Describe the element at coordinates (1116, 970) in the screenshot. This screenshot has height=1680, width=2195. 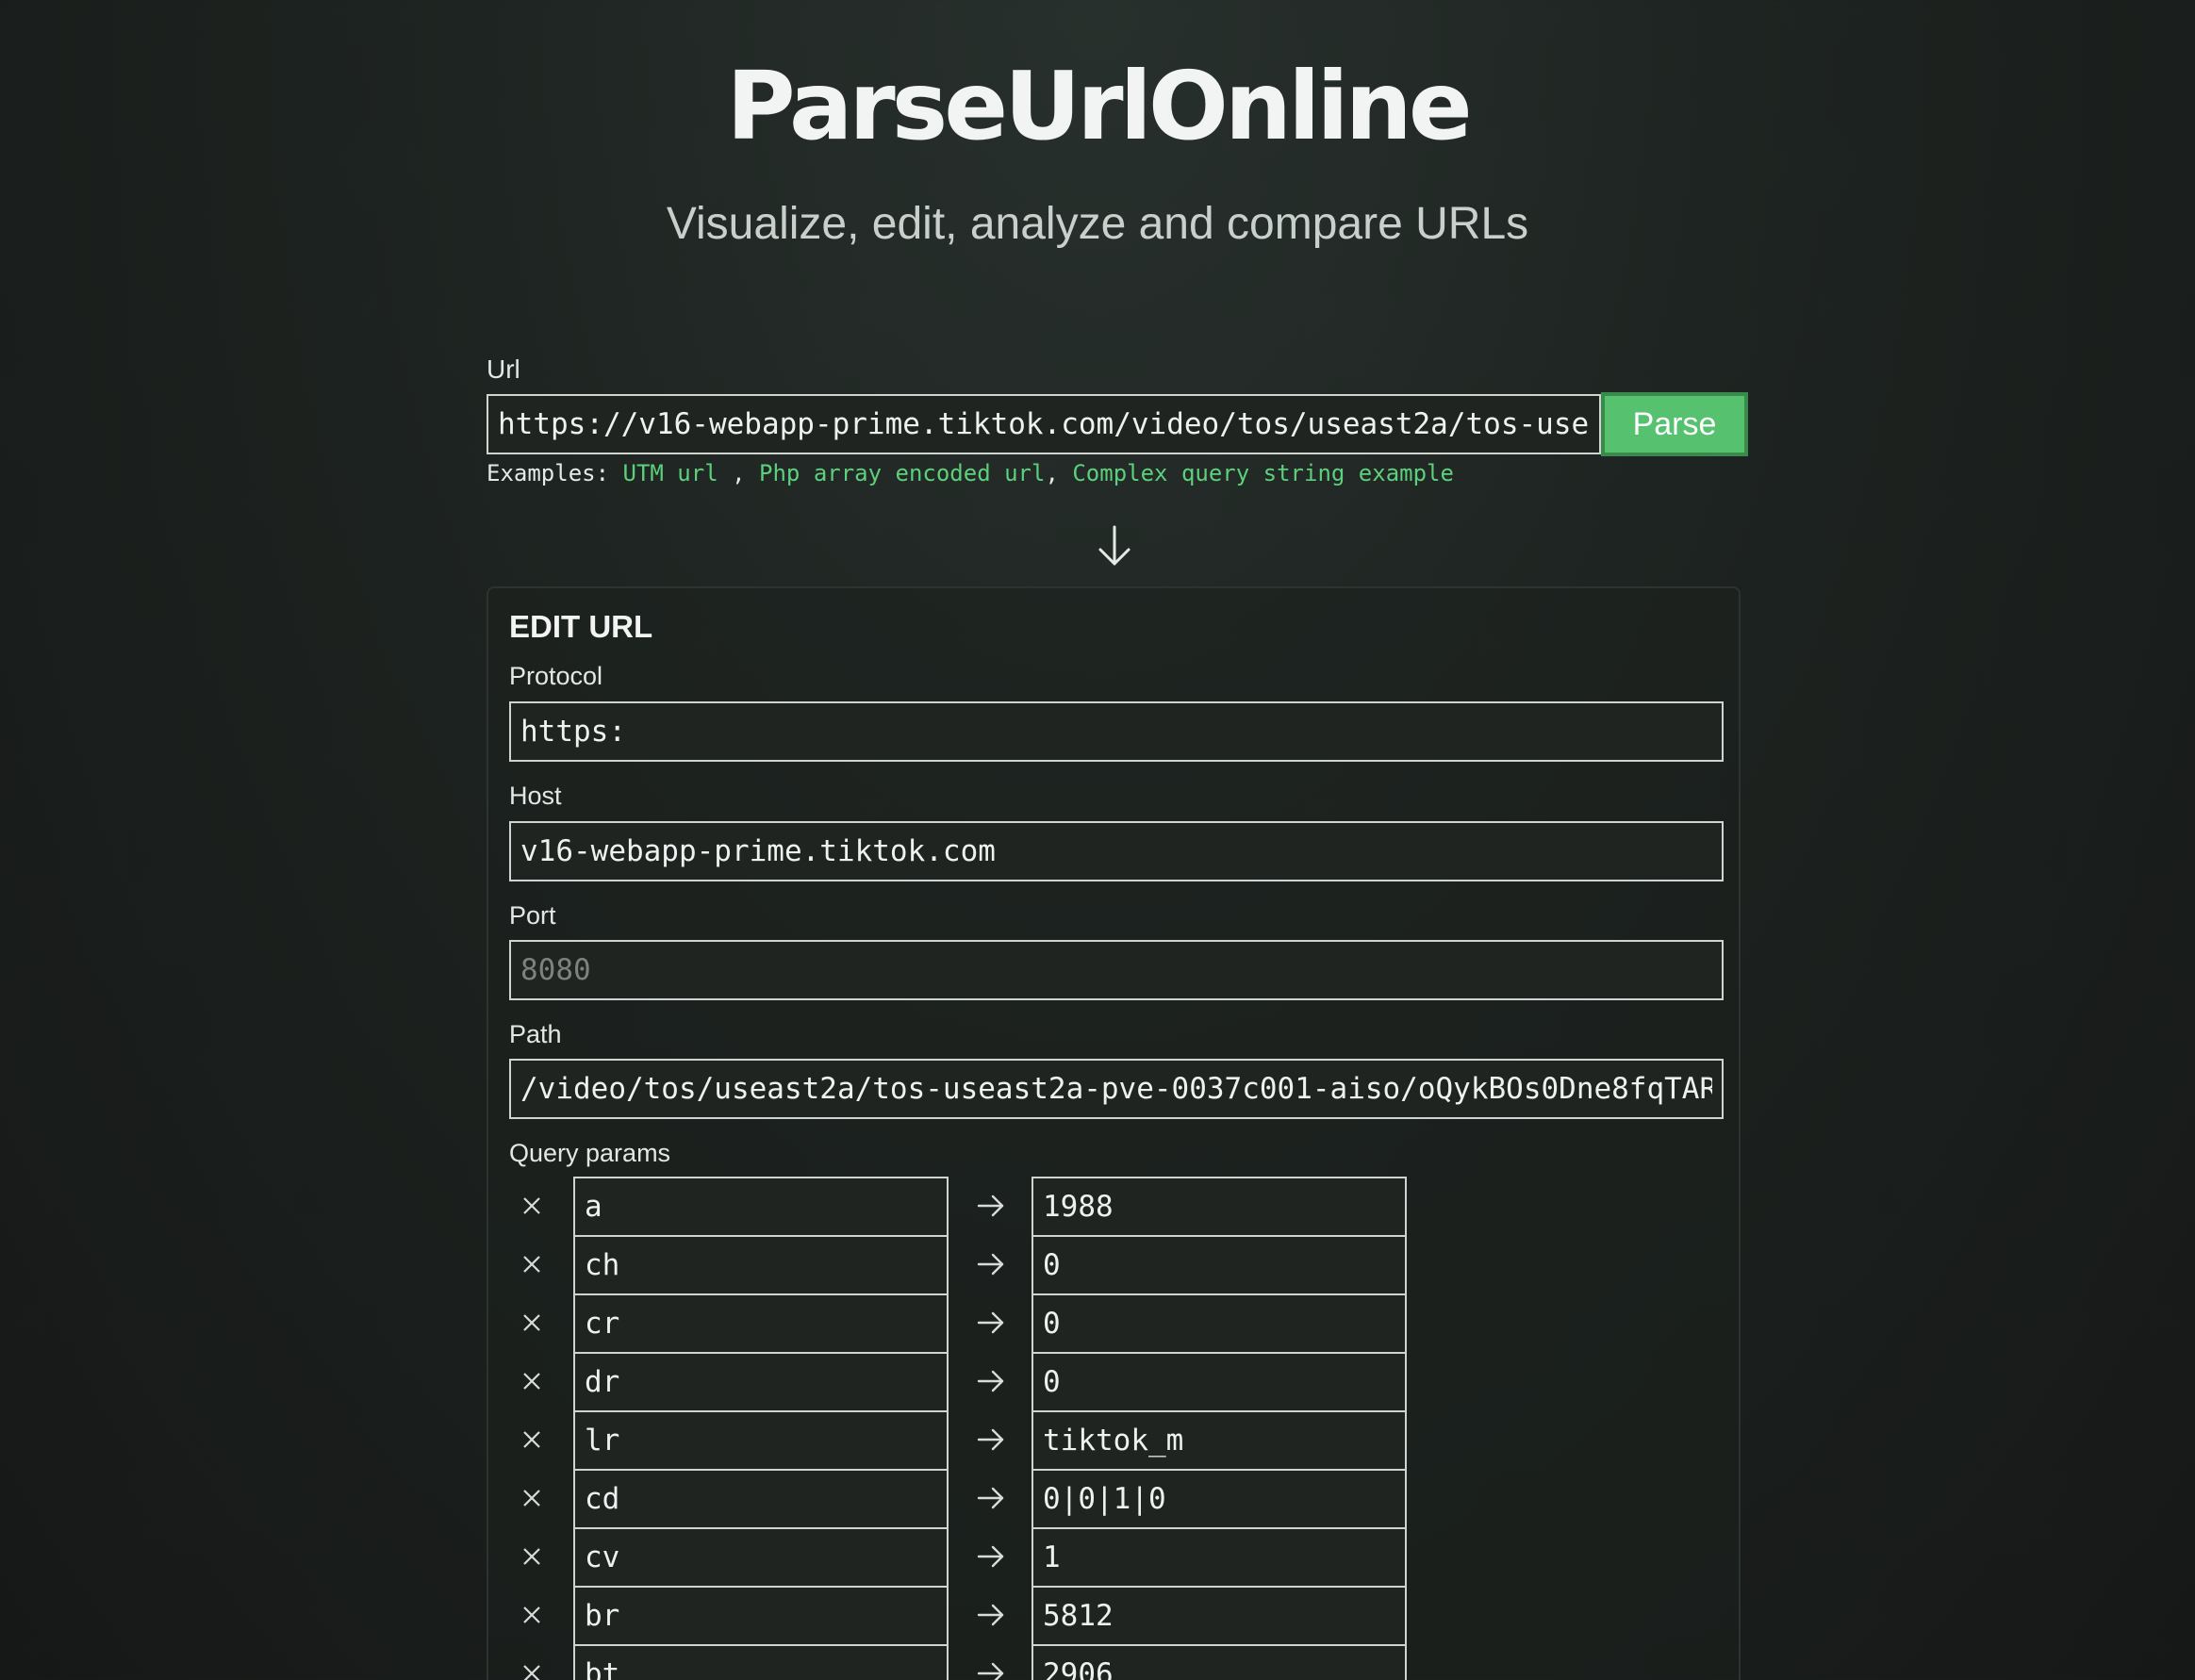
I see `port-input` at that location.